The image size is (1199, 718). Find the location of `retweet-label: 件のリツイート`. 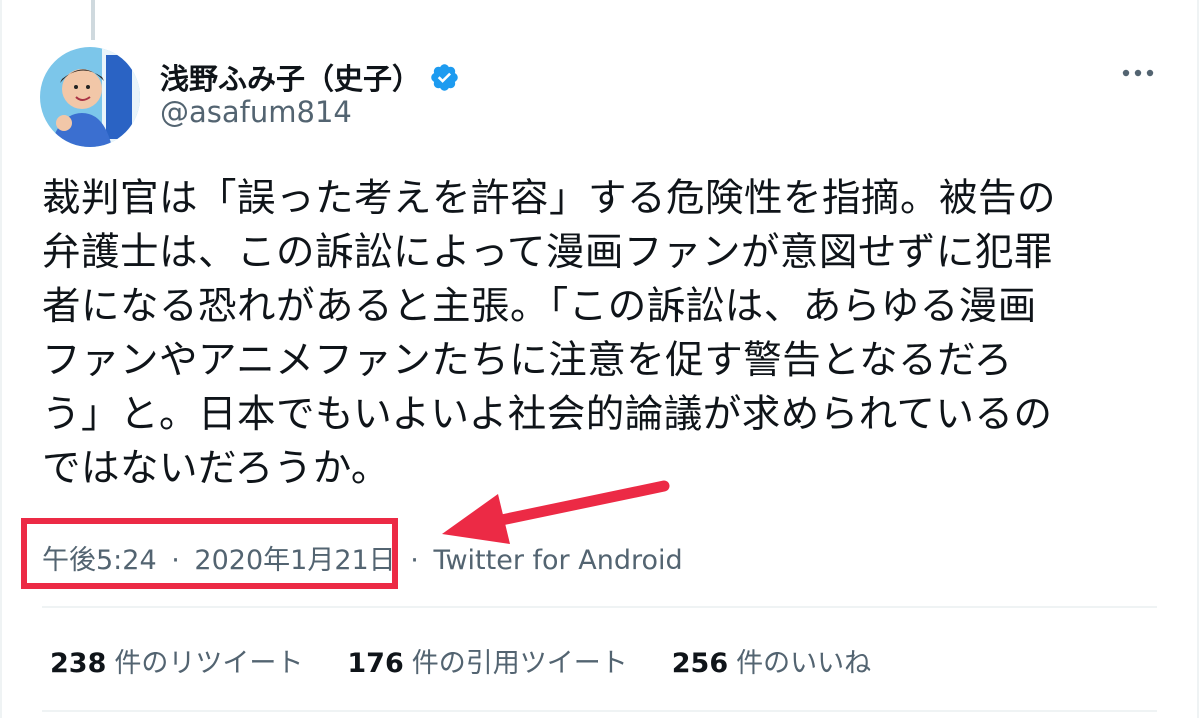

retweet-label: 件のリツイート is located at coordinates (209, 663).